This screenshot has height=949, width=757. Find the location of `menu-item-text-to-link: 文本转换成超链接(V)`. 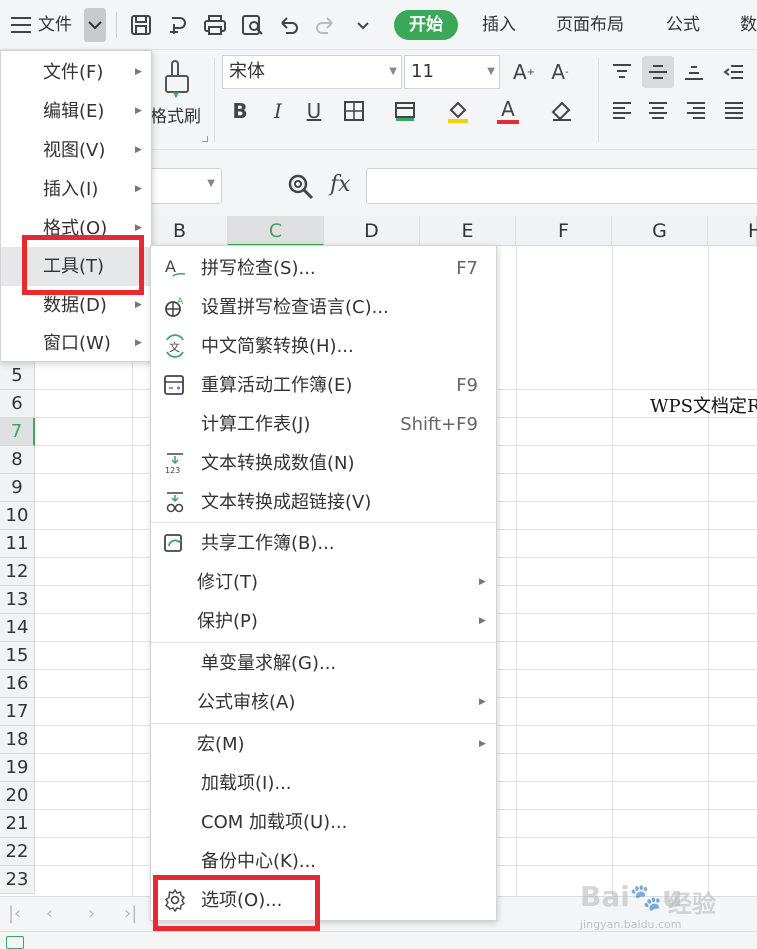

menu-item-text-to-link: 文本转换成超链接(V) is located at coordinates (323, 502).